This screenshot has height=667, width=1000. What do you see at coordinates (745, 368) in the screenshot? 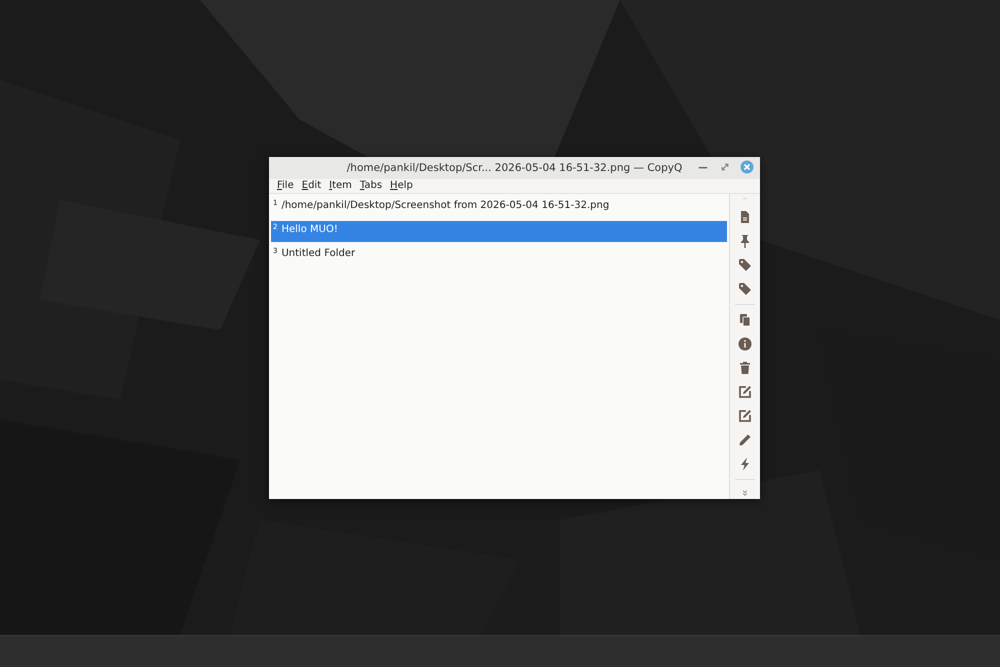
I see `trash-icon` at bounding box center [745, 368].